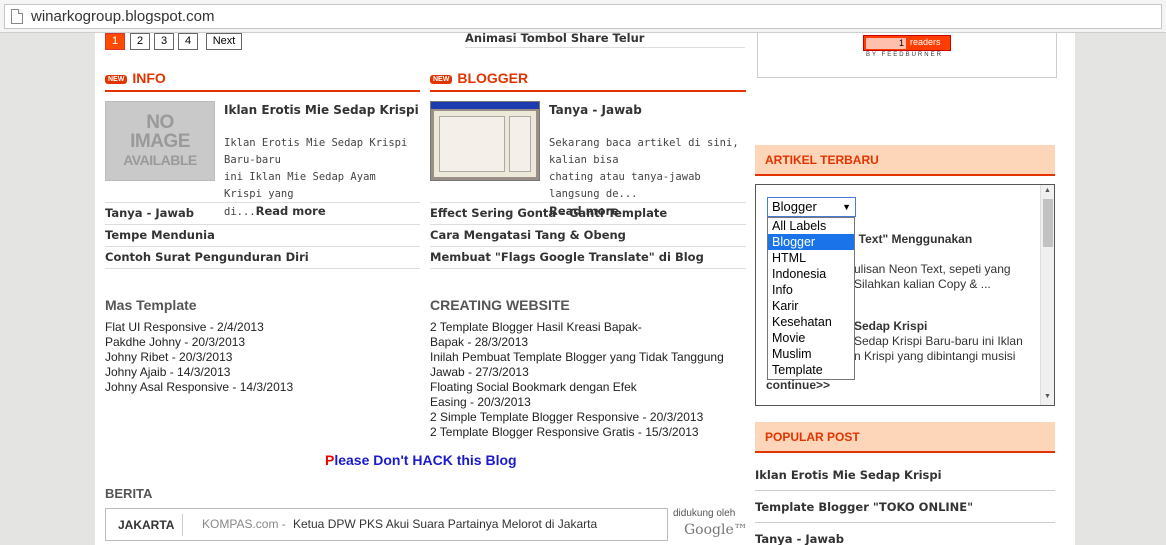 This screenshot has height=545, width=1166. I want to click on info-link-1: Tanya - Jawab, so click(149, 213).